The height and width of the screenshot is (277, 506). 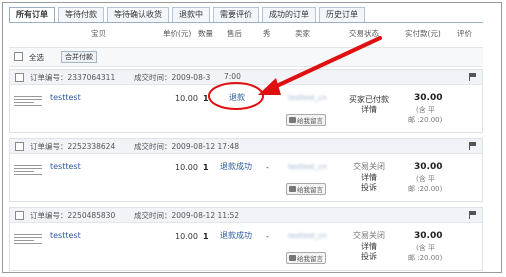 What do you see at coordinates (289, 14) in the screenshot?
I see `tab-successful-orders: 成功的订单` at bounding box center [289, 14].